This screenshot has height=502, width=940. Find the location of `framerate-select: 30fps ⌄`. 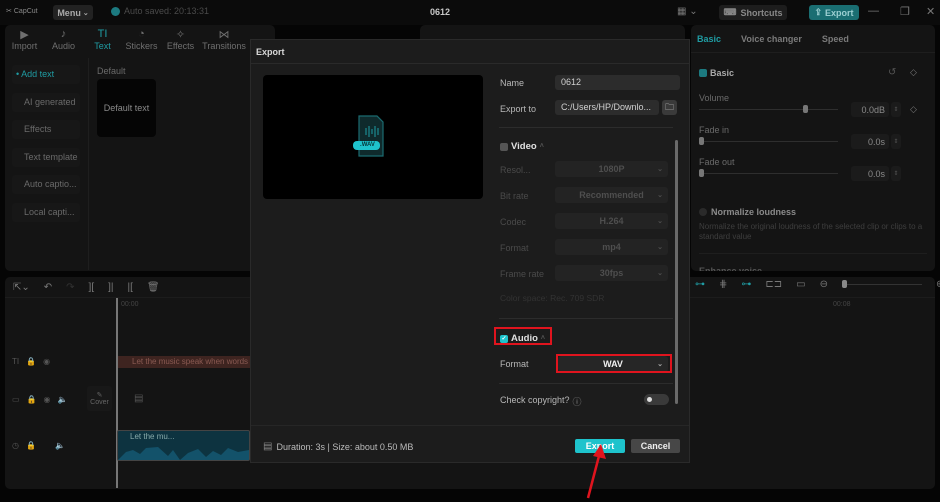

framerate-select: 30fps ⌄ is located at coordinates (611, 273).